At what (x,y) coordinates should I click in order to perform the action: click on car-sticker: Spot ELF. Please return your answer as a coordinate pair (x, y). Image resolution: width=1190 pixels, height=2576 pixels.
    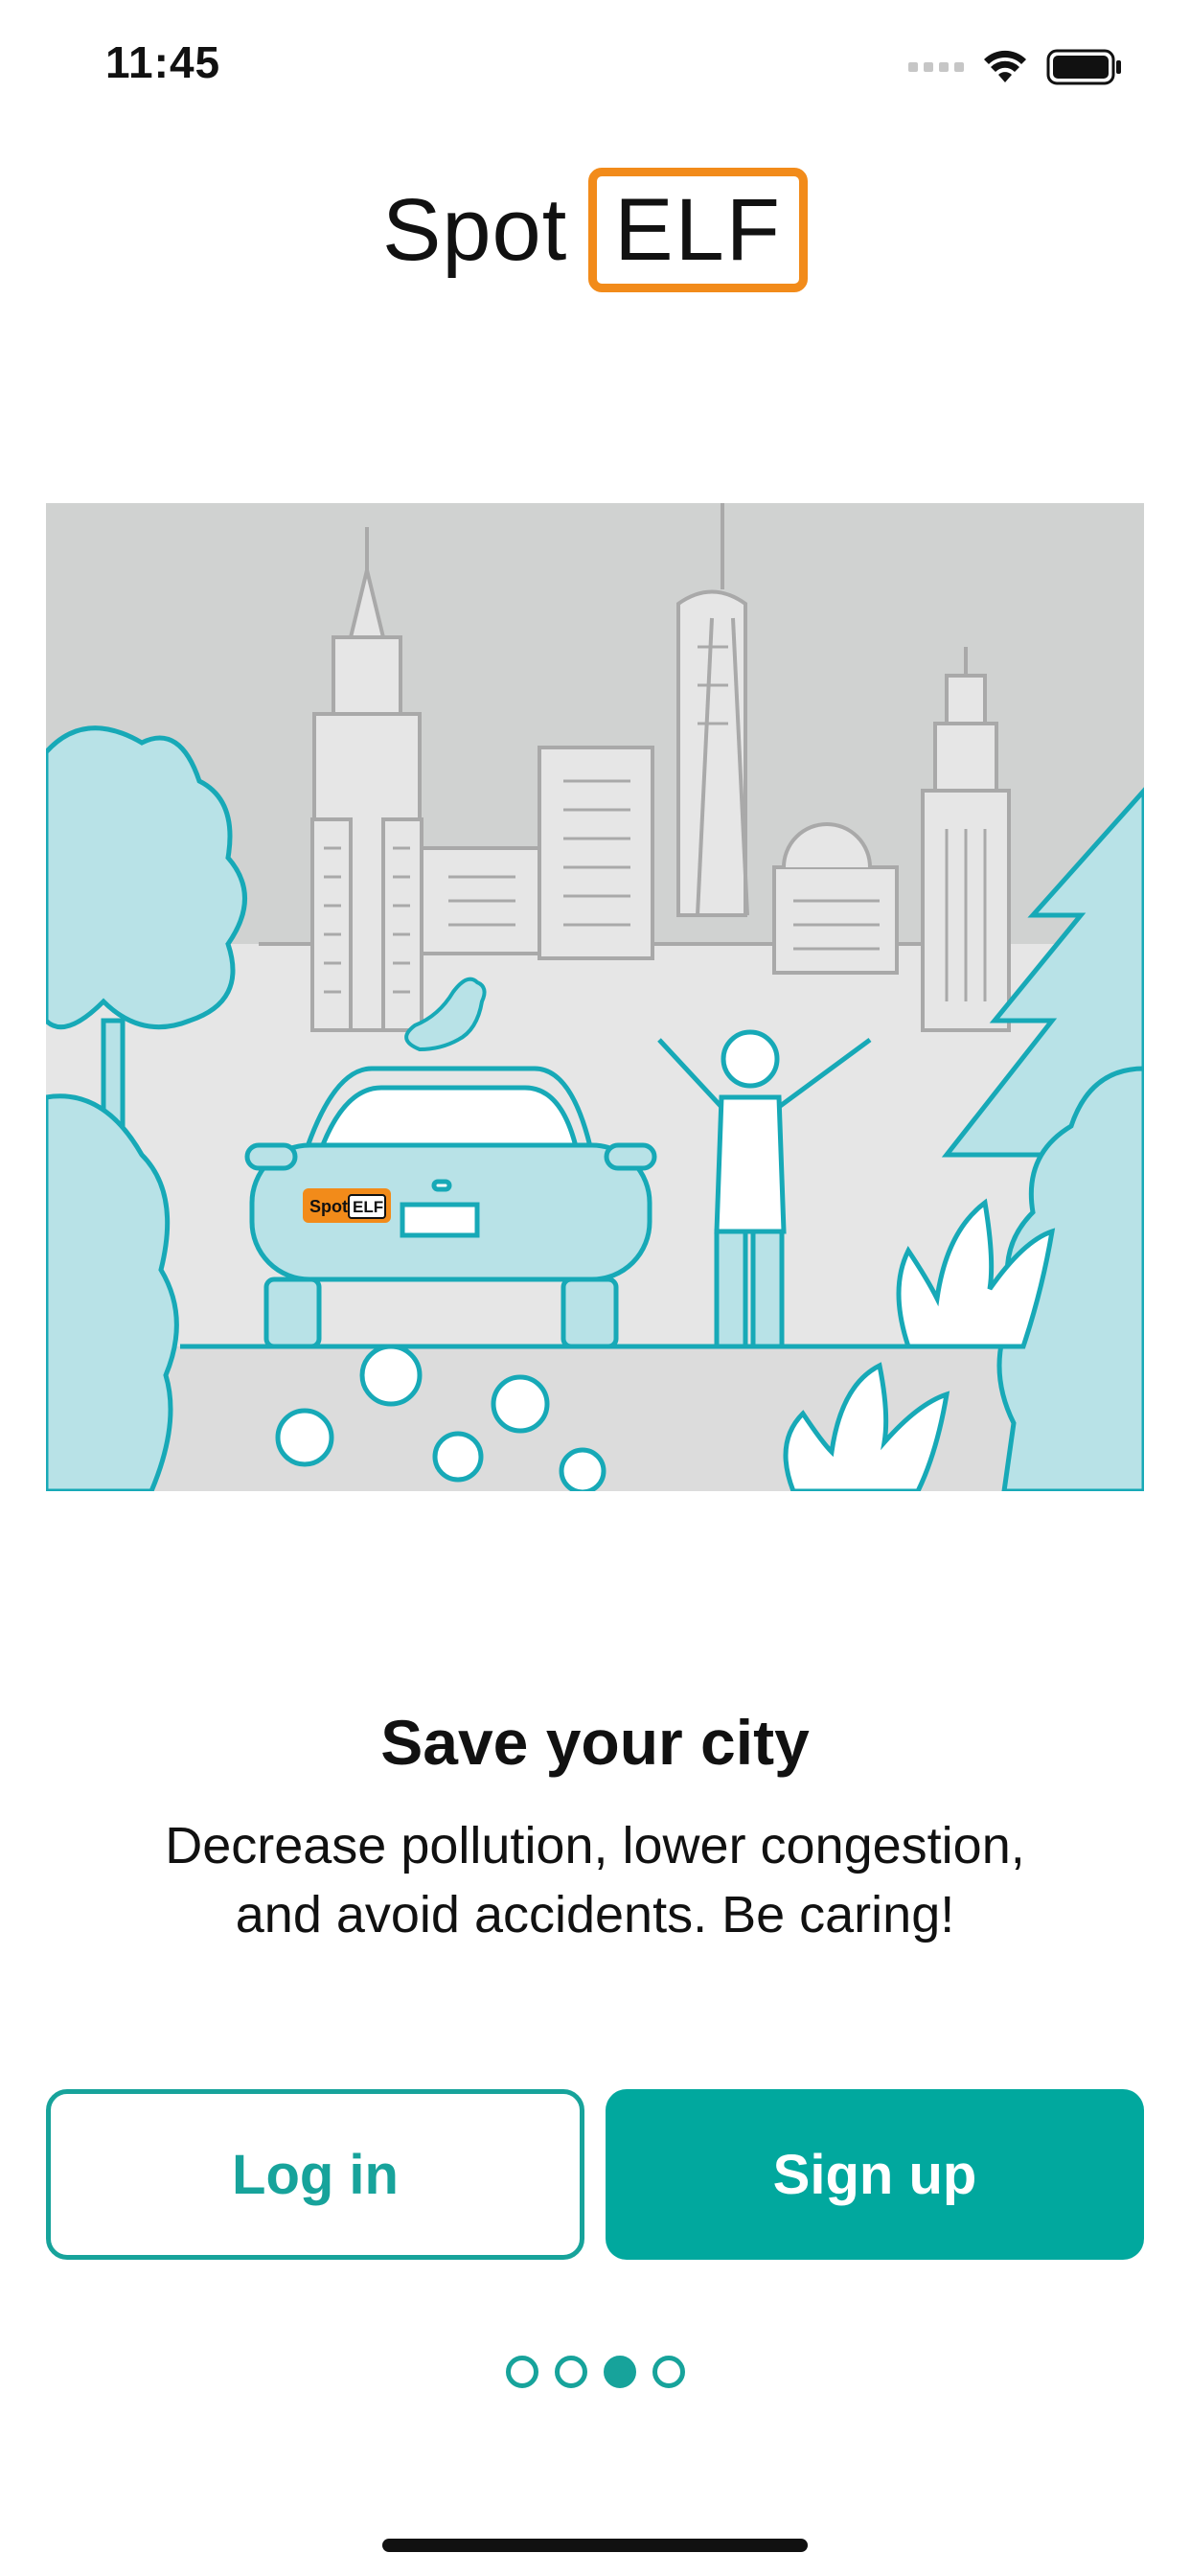
    Looking at the image, I should click on (347, 1205).